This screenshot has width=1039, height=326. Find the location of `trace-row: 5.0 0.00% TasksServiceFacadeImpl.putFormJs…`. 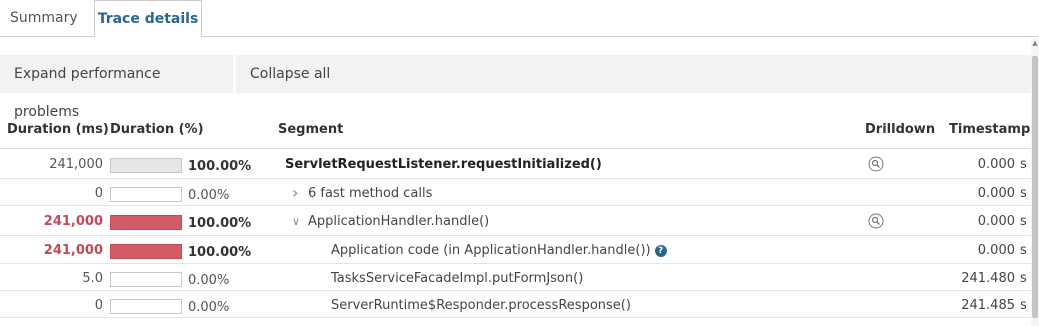

trace-row: 5.0 0.00% TasksServiceFacadeImpl.putFormJs… is located at coordinates (515, 277).